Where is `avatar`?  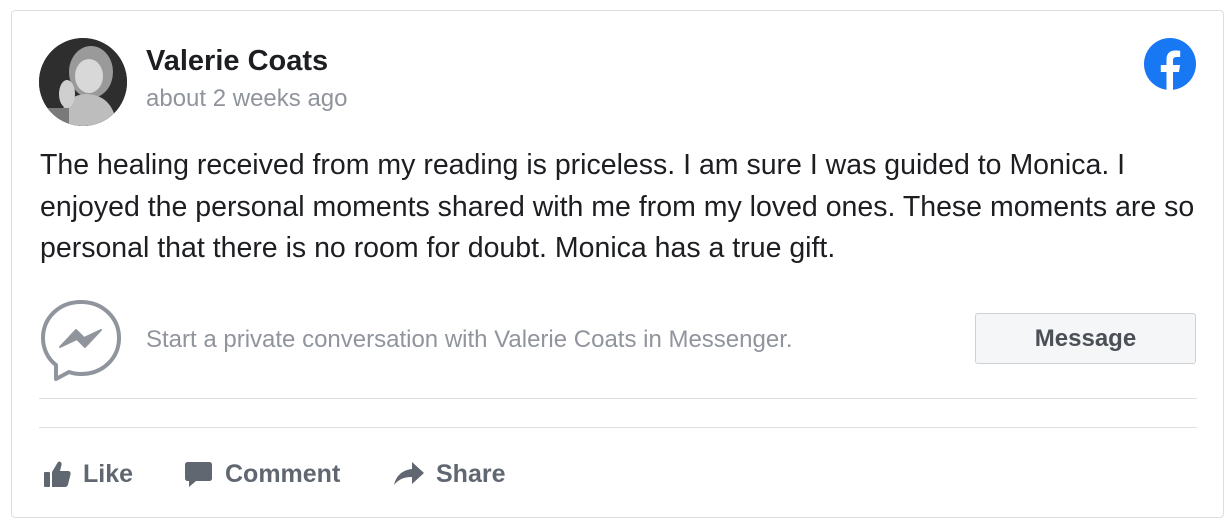
avatar is located at coordinates (83, 82).